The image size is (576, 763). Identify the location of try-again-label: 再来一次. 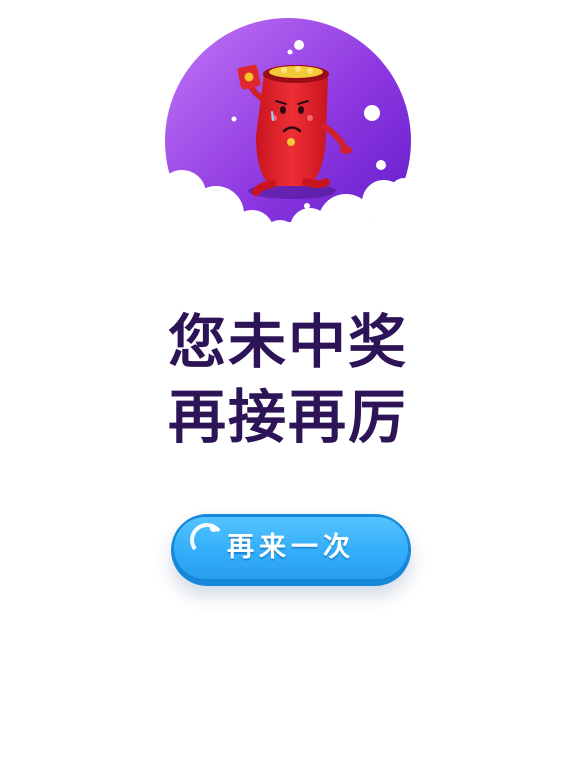
(291, 547).